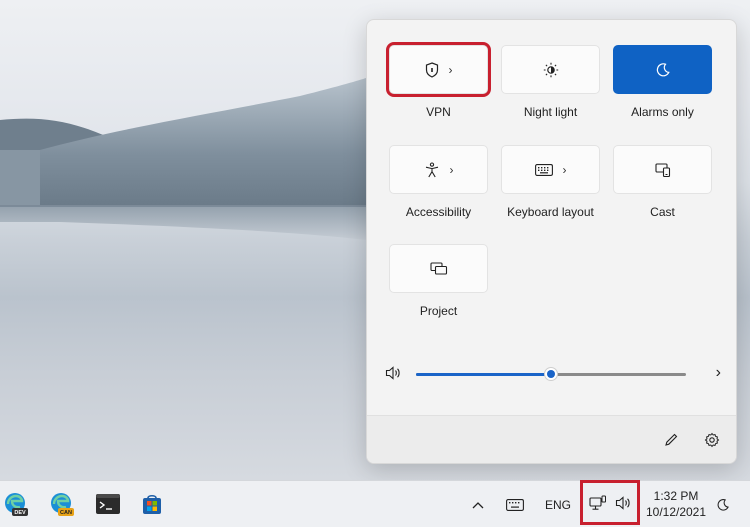 The image size is (750, 527). What do you see at coordinates (676, 496) in the screenshot?
I see `clock-time: 1:32 PM` at bounding box center [676, 496].